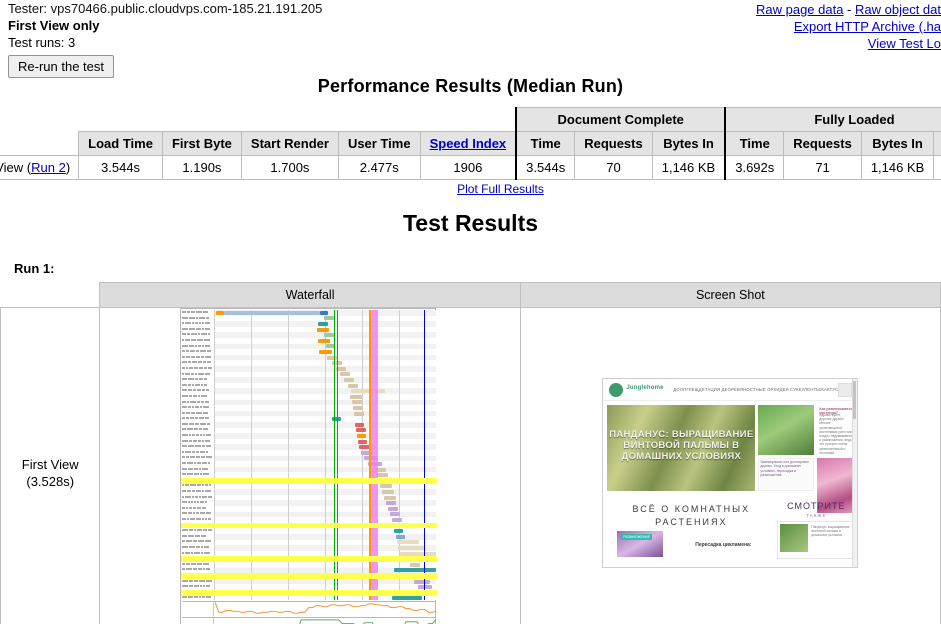 This screenshot has width=941, height=624. Describe the element at coordinates (799, 9) in the screenshot. I see `raw-page-data-link: Raw page data` at that location.